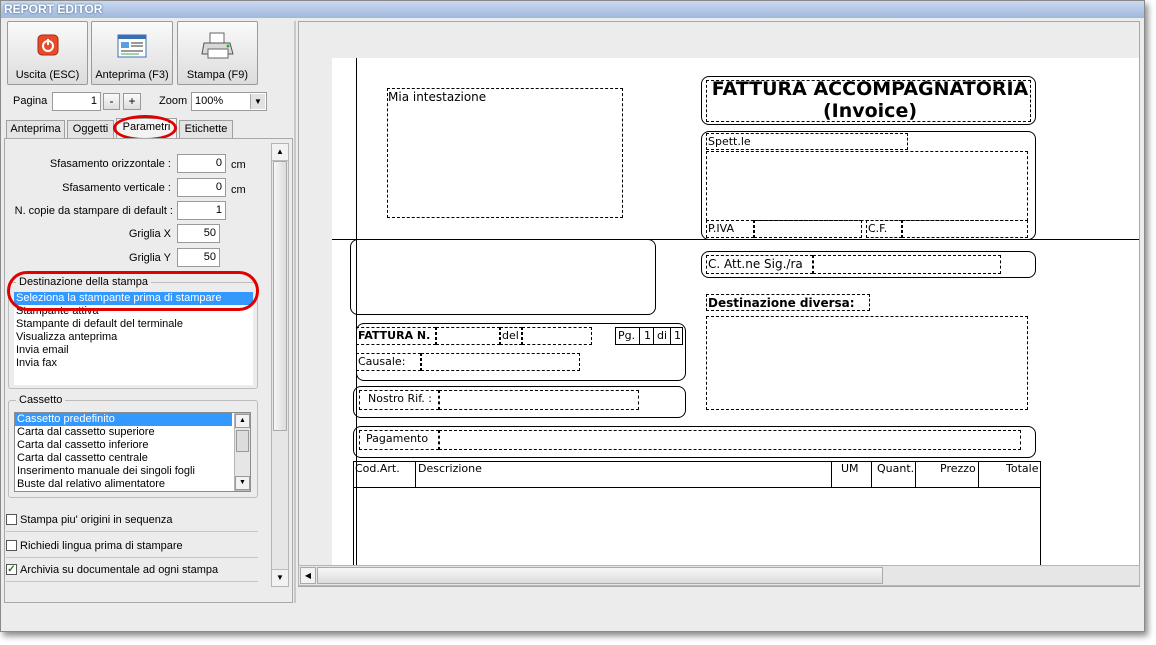 The image size is (1156, 645). Describe the element at coordinates (958, 468) in the screenshot. I see `column-header: Prezzo` at that location.